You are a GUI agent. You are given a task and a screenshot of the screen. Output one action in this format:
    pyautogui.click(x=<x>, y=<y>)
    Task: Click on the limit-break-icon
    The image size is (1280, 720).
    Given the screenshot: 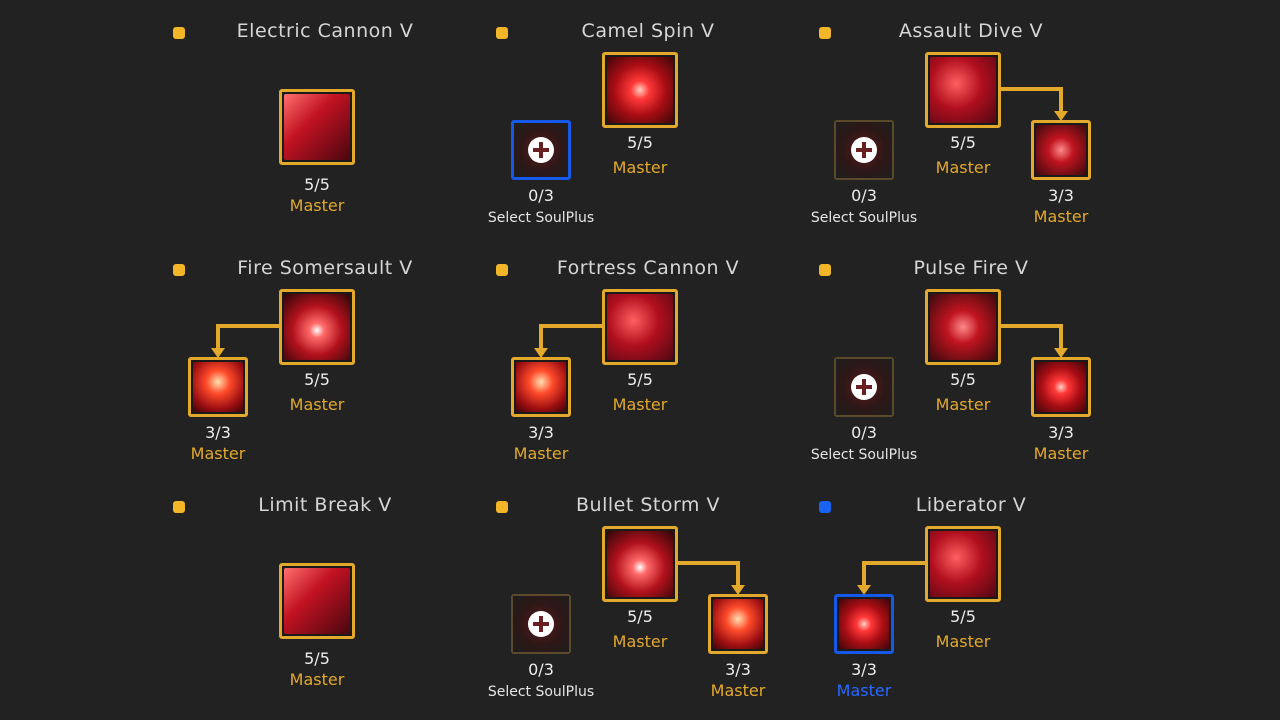 What is the action you would take?
    pyautogui.click(x=317, y=601)
    